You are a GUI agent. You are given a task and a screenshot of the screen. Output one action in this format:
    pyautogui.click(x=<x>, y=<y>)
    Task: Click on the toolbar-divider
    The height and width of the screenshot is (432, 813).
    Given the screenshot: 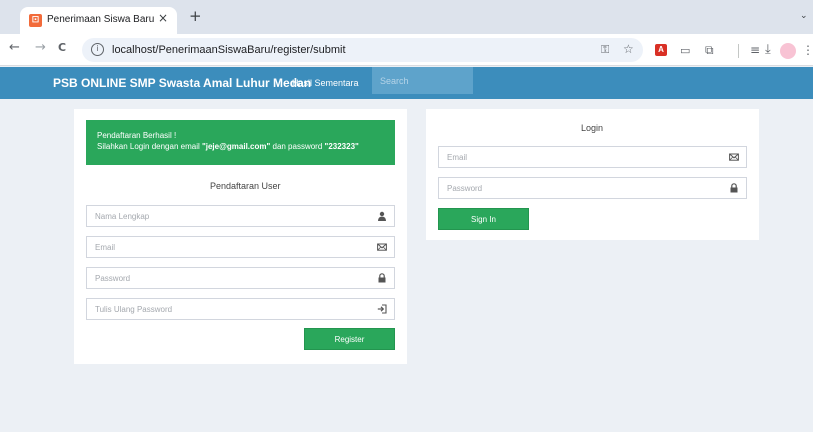 What is the action you would take?
    pyautogui.click(x=738, y=51)
    